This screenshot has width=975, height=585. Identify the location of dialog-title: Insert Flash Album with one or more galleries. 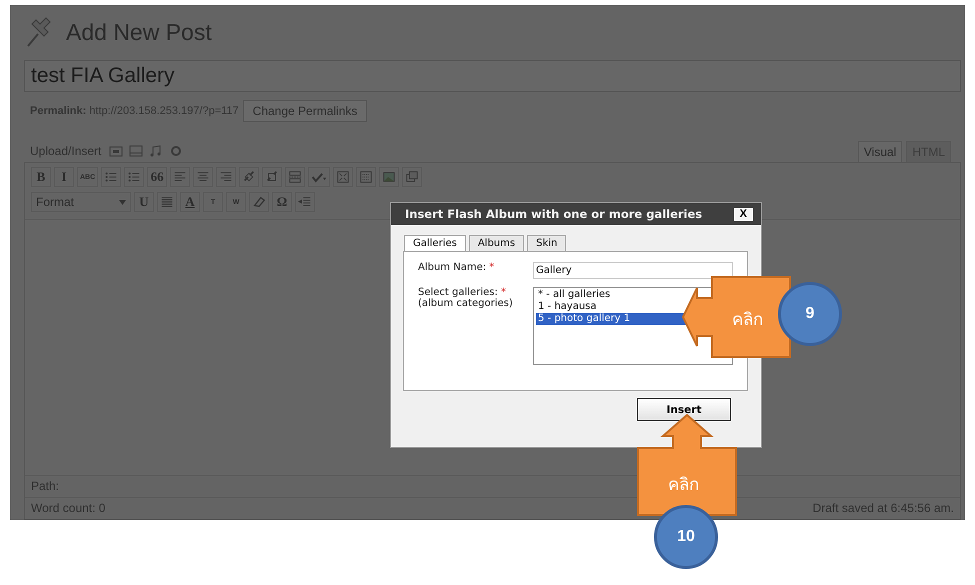
(553, 214).